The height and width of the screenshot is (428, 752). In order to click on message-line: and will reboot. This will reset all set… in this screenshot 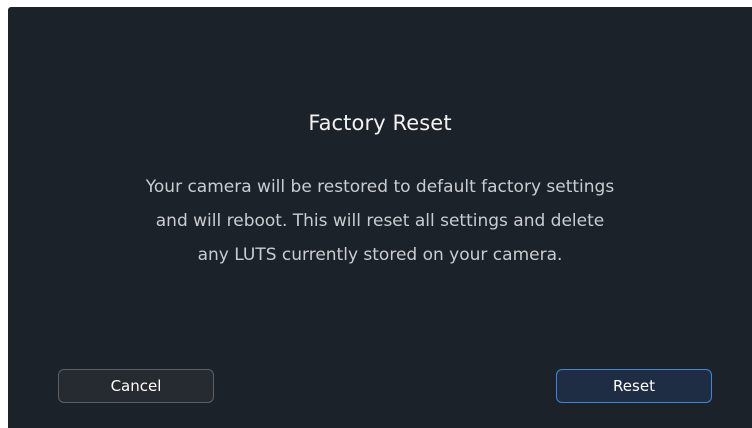, I will do `click(380, 221)`.